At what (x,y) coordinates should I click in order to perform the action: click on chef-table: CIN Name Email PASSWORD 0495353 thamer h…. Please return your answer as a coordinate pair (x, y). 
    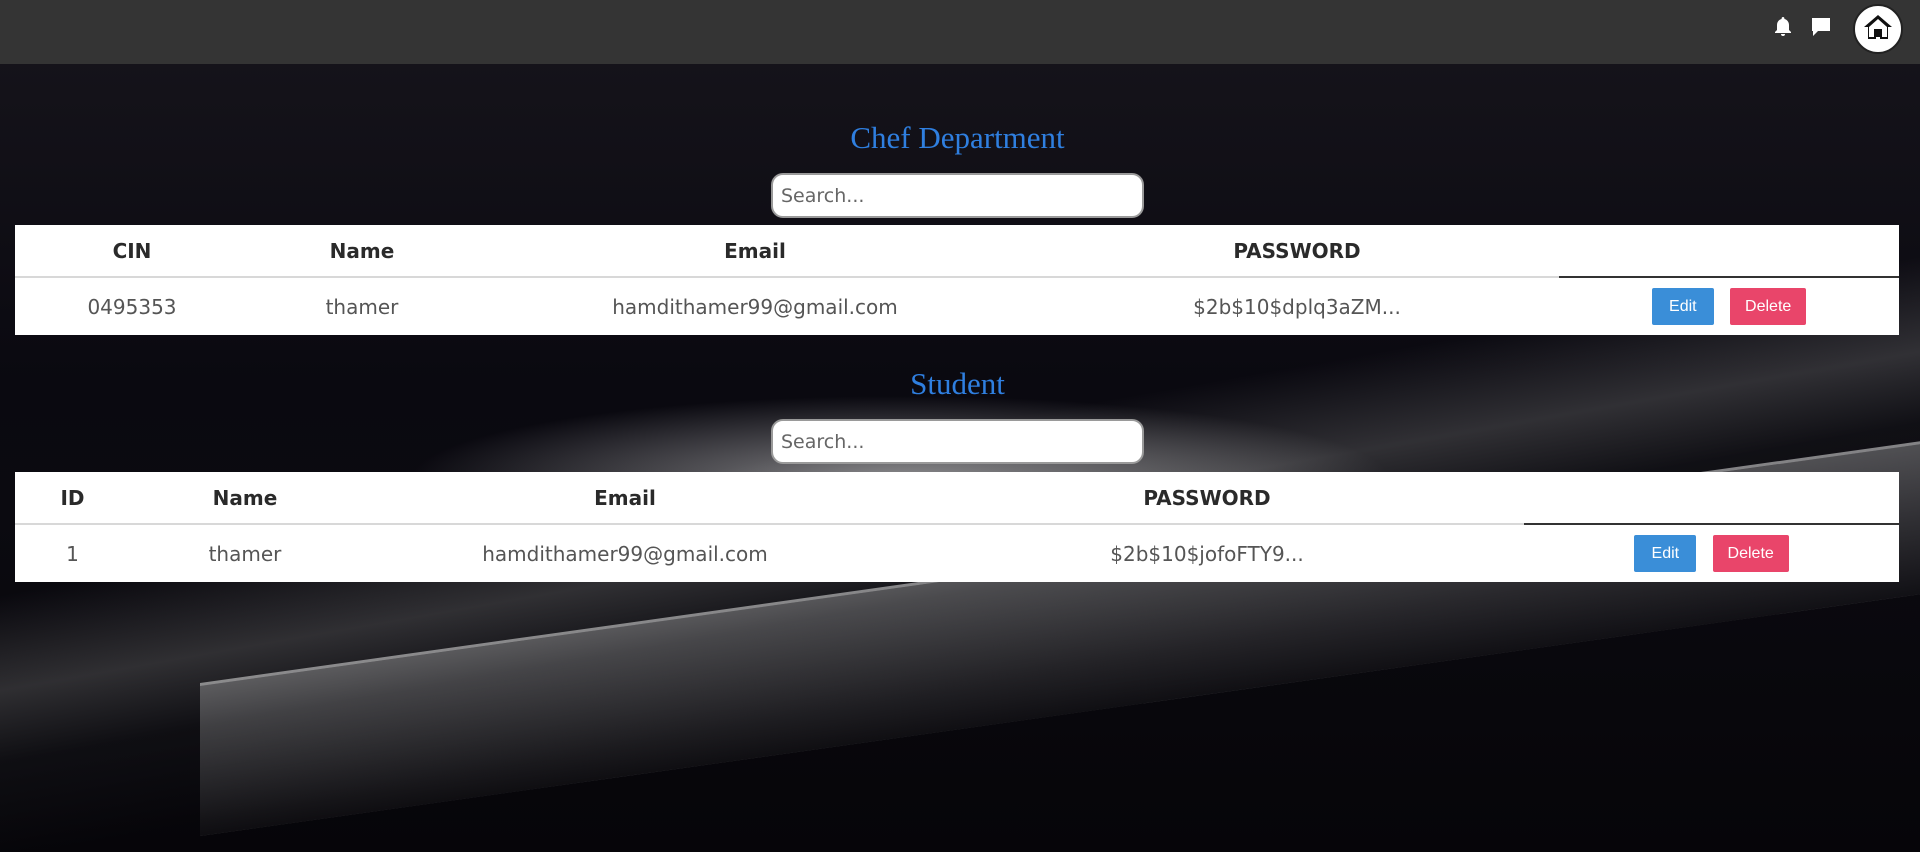
    Looking at the image, I should click on (957, 280).